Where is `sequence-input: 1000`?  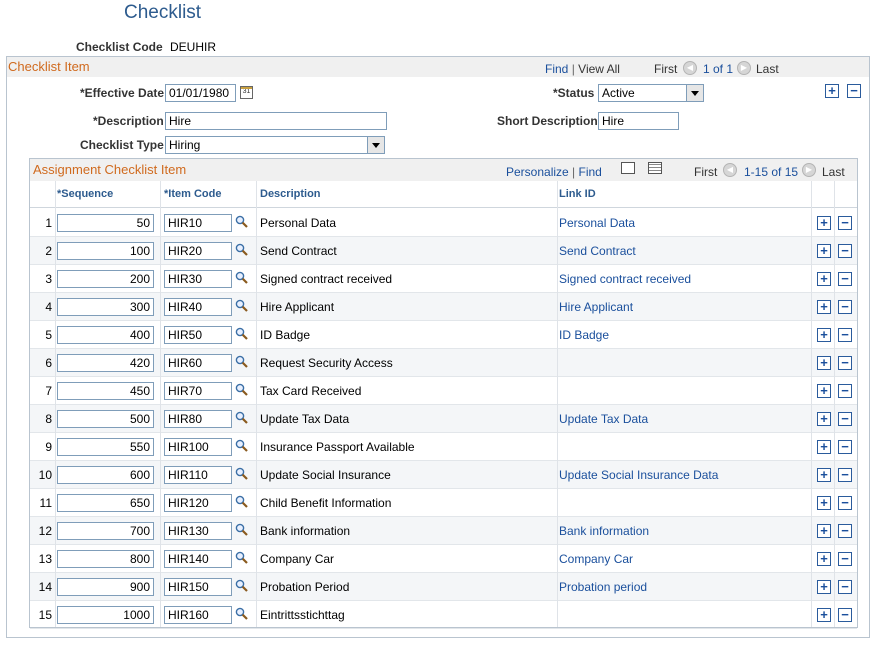 sequence-input: 1000 is located at coordinates (105, 615).